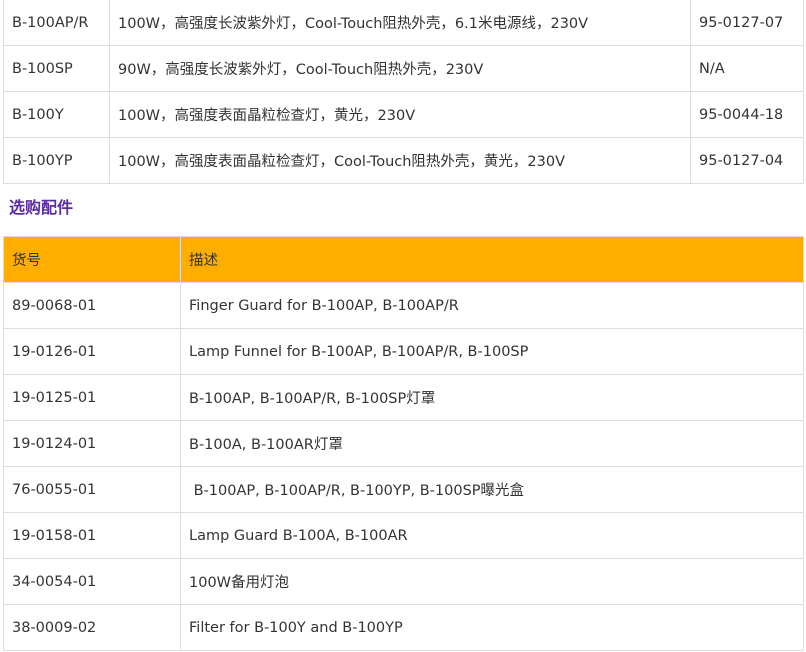 Image resolution: width=806 pixels, height=652 pixels. What do you see at coordinates (492, 443) in the screenshot?
I see `description-cell: B-100A, B-100AR灯罩` at bounding box center [492, 443].